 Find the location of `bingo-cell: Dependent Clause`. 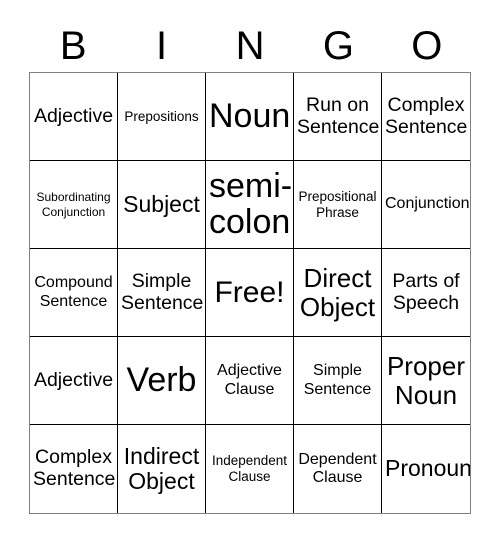

bingo-cell: Dependent Clause is located at coordinates (338, 469).